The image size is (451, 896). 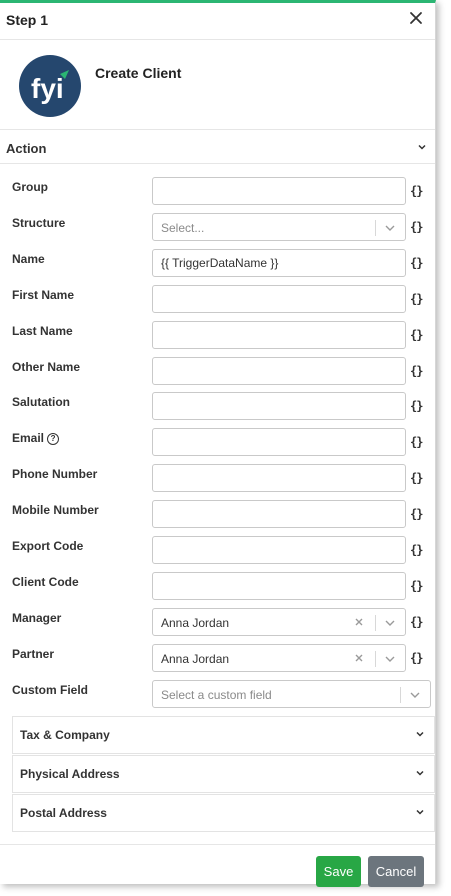 I want to click on group-input, so click(x=279, y=191).